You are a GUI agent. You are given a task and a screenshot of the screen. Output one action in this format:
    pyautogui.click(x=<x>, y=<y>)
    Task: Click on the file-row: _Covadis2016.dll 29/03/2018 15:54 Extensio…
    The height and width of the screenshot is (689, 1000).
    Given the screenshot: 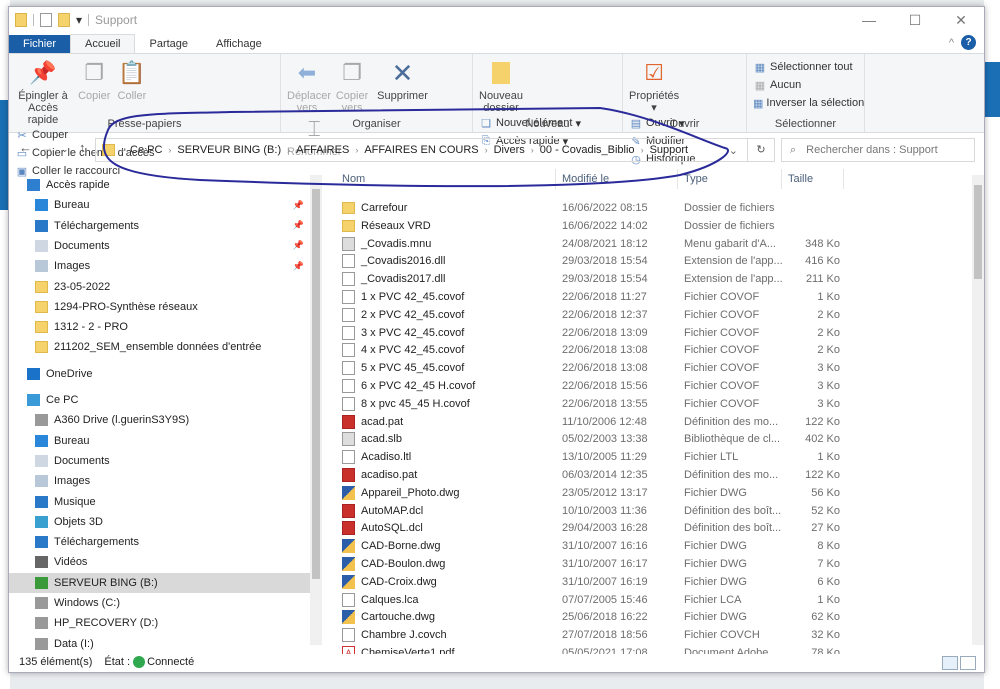 What is the action you would take?
    pyautogui.click(x=594, y=261)
    